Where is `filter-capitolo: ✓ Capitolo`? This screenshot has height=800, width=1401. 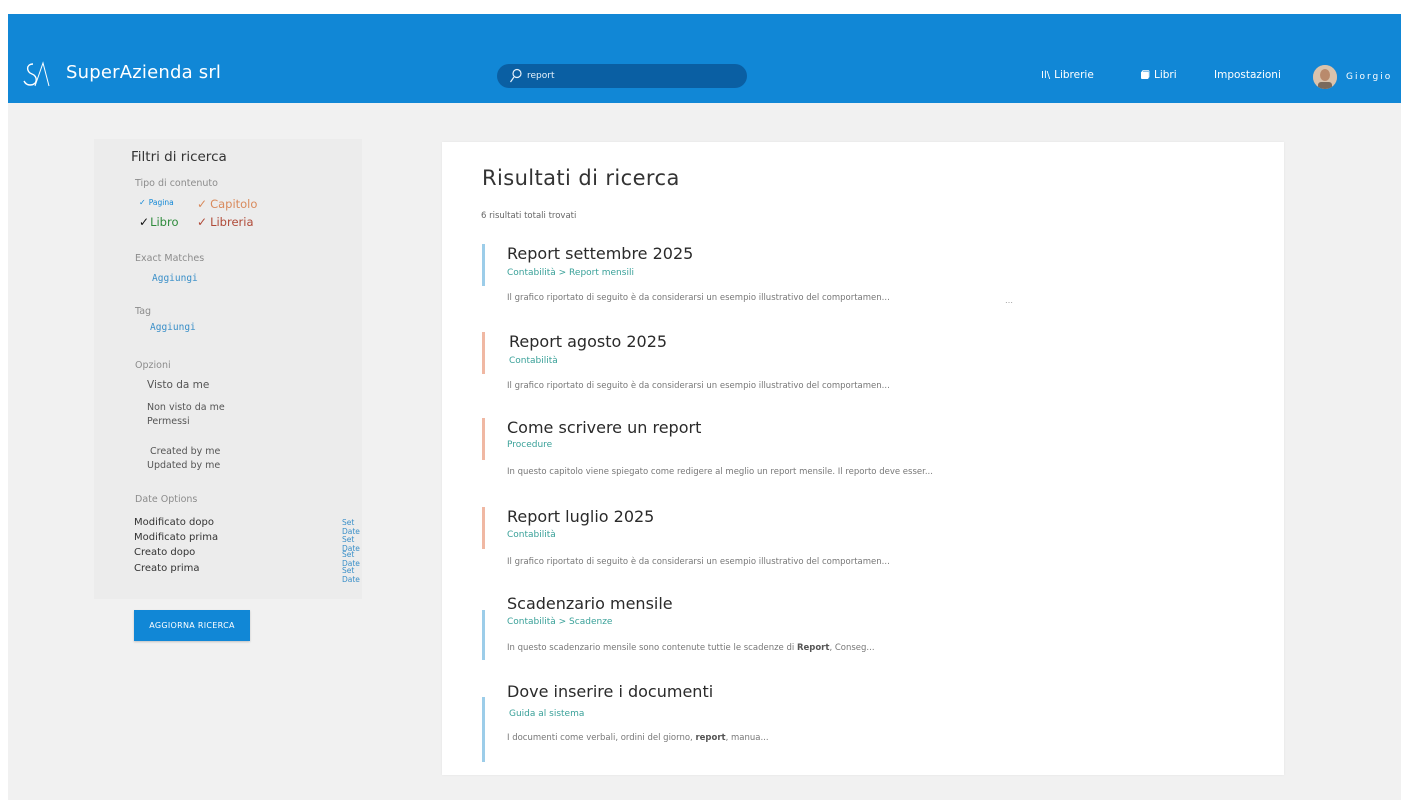 filter-capitolo: ✓ Capitolo is located at coordinates (227, 204).